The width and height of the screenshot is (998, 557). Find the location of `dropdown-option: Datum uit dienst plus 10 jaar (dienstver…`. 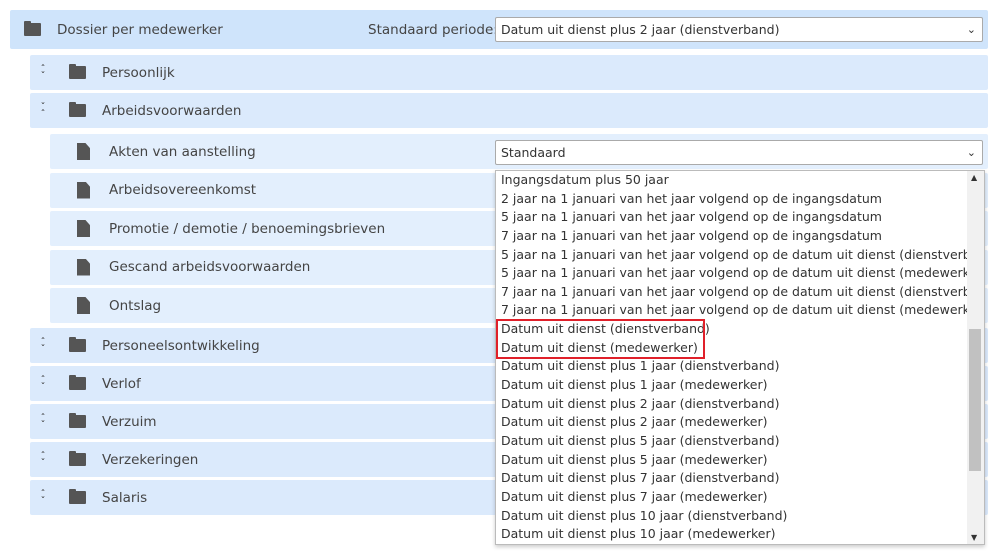

dropdown-option: Datum uit dienst plus 10 jaar (dienstver… is located at coordinates (740, 516).